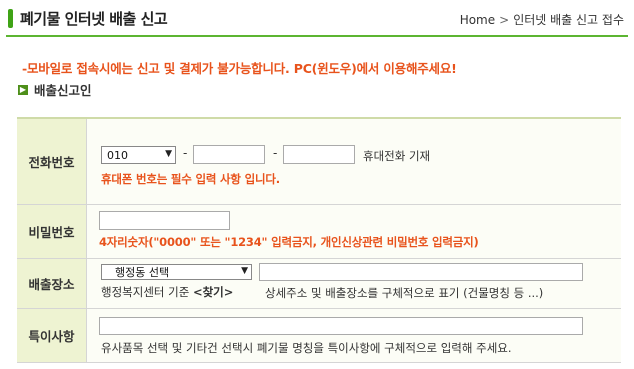  I want to click on remarks-input, so click(341, 326).